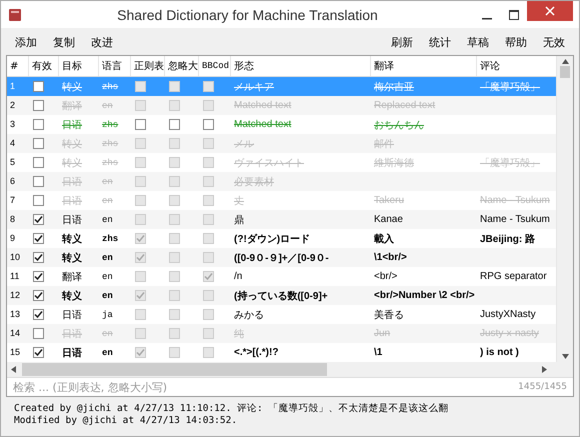  I want to click on table-cell: みかる, so click(249, 315).